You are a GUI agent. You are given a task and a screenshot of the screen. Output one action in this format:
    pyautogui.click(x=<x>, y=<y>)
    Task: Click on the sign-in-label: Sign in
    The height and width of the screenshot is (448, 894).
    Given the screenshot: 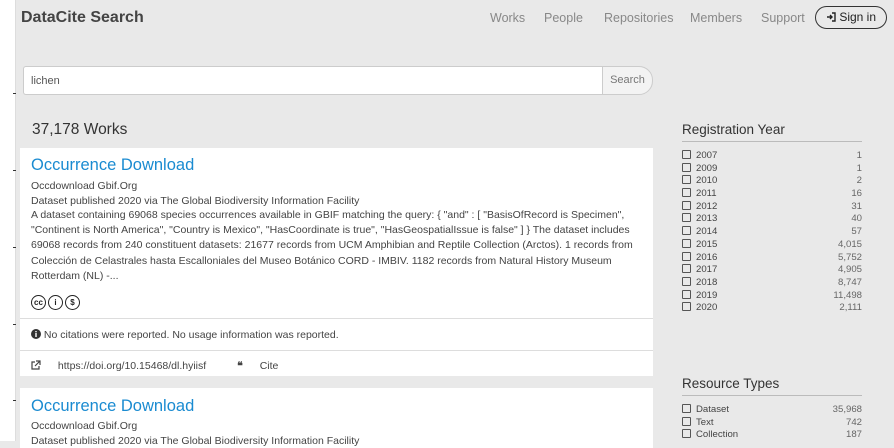 What is the action you would take?
    pyautogui.click(x=858, y=17)
    